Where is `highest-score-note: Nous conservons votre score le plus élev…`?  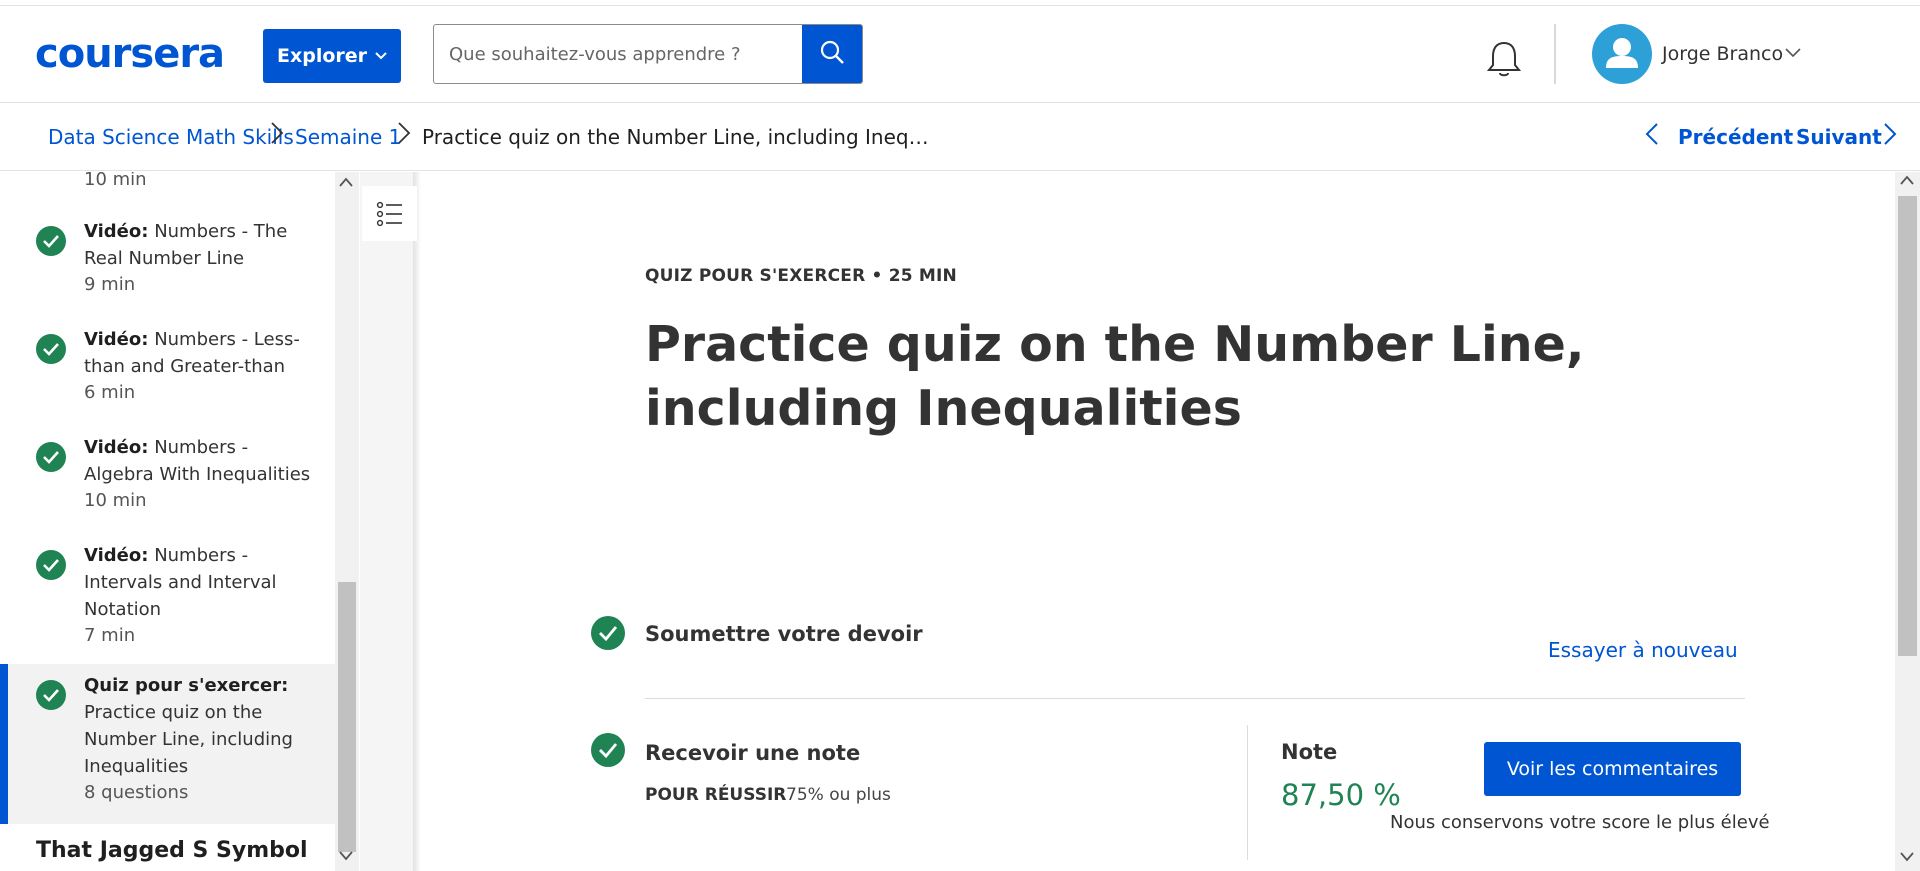 highest-score-note: Nous conservons votre score le plus élev… is located at coordinates (1580, 822).